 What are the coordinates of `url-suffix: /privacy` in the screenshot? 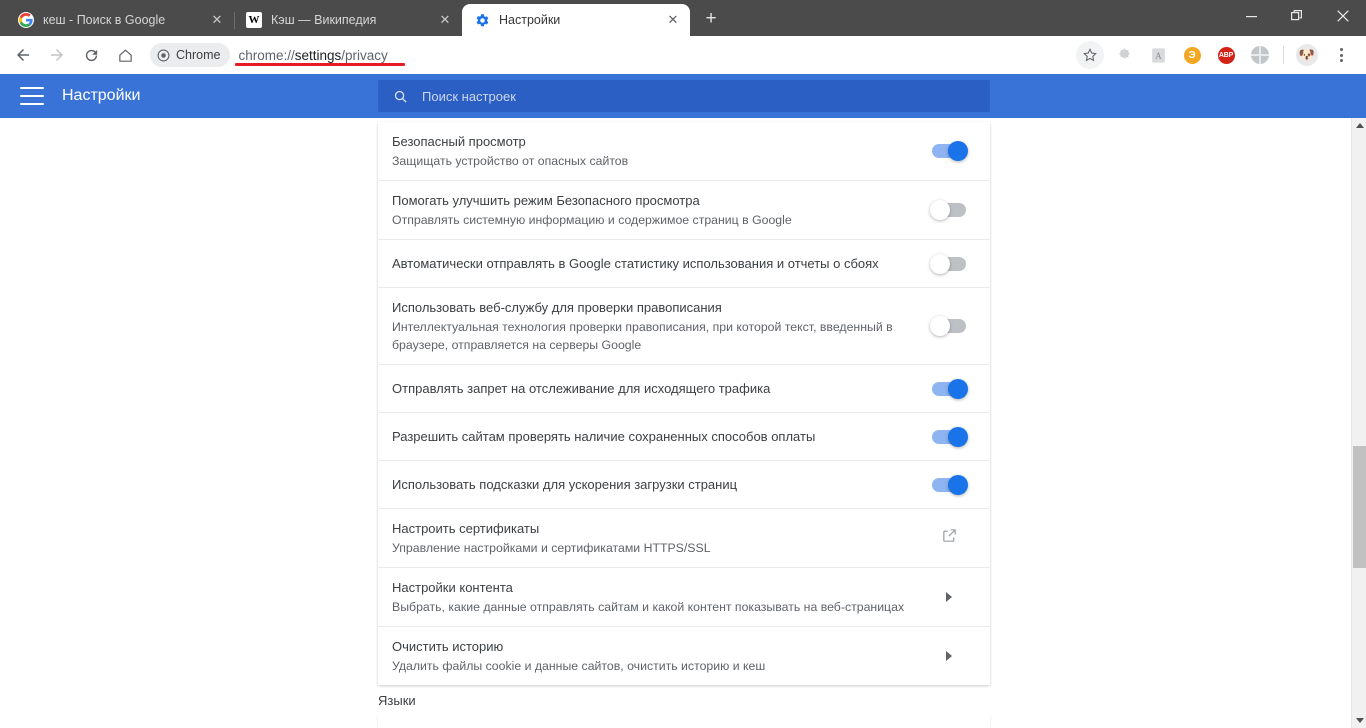 It's located at (364, 55).